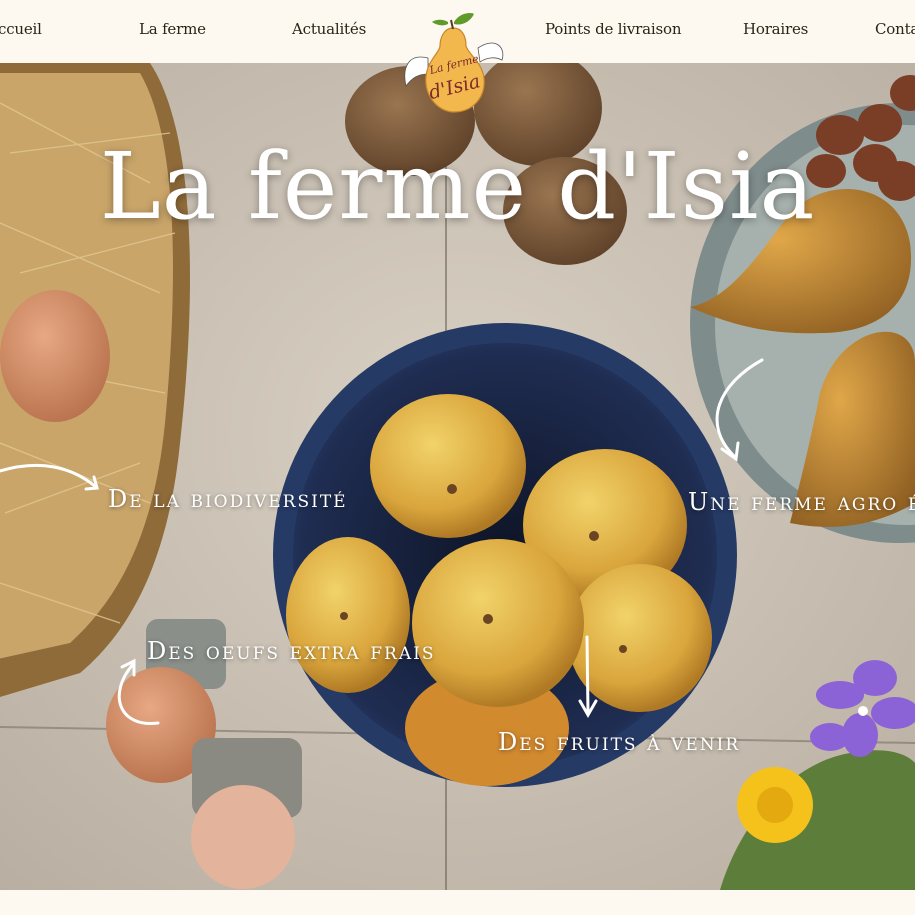 Image resolution: width=915 pixels, height=915 pixels. Describe the element at coordinates (21, 29) in the screenshot. I see `nav-link-accueil: ccueil` at that location.